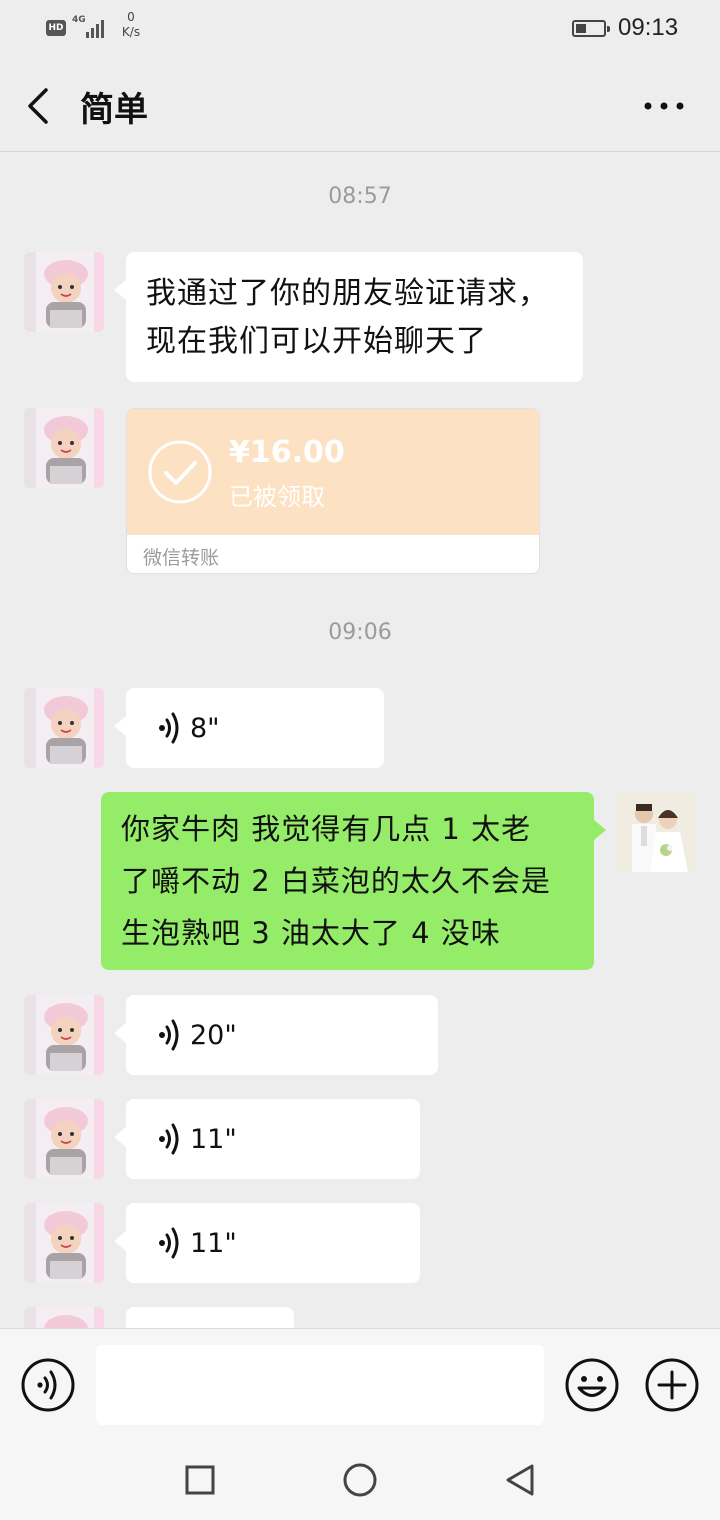  Describe the element at coordinates (131, 32) in the screenshot. I see `network-speed-unit: K/s` at that location.